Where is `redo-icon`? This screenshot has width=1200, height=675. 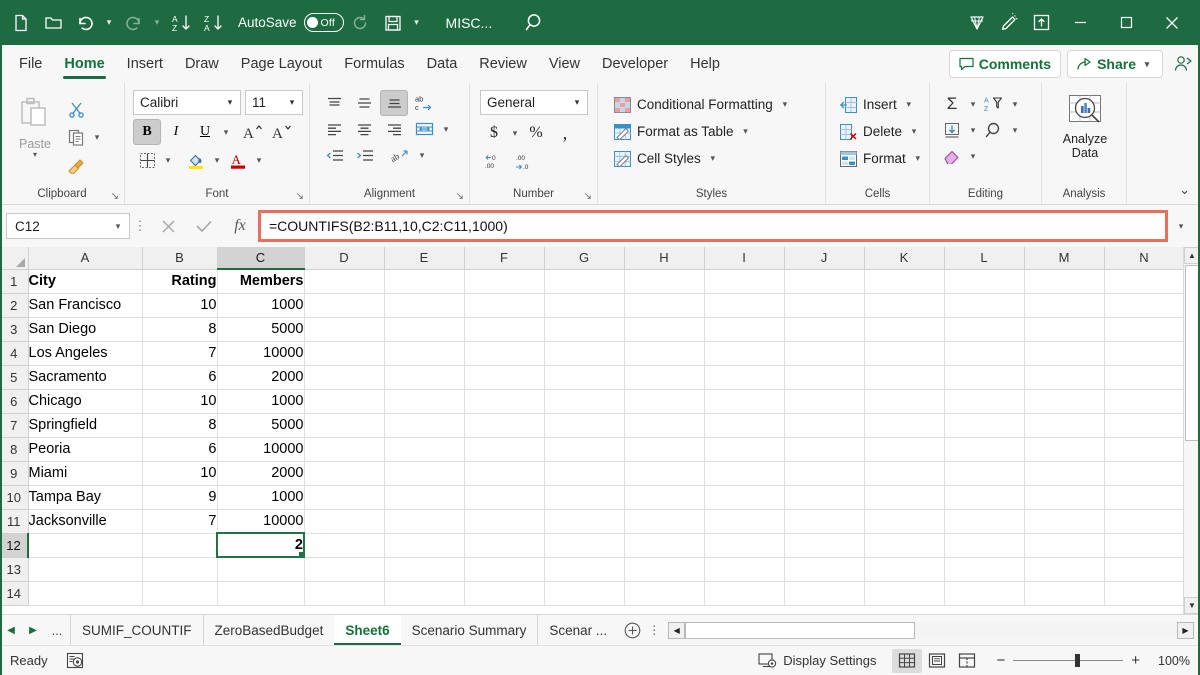
redo-icon is located at coordinates (133, 23).